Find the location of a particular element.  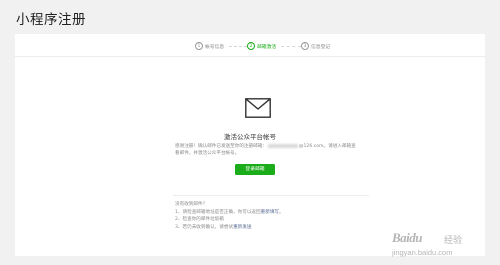

step-number: 3 is located at coordinates (305, 46).